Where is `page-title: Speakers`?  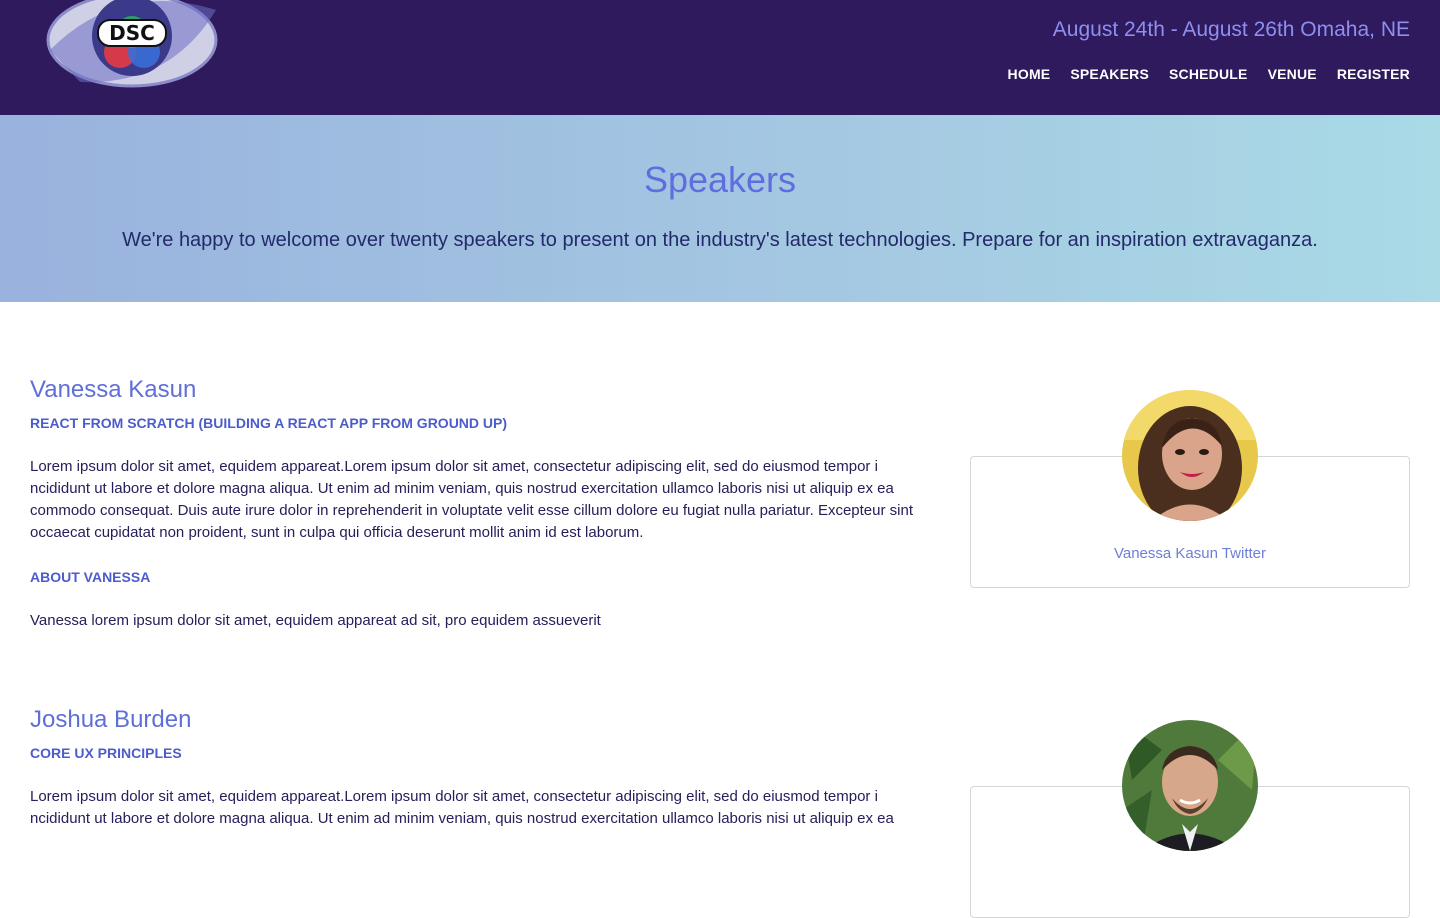 page-title: Speakers is located at coordinates (720, 179).